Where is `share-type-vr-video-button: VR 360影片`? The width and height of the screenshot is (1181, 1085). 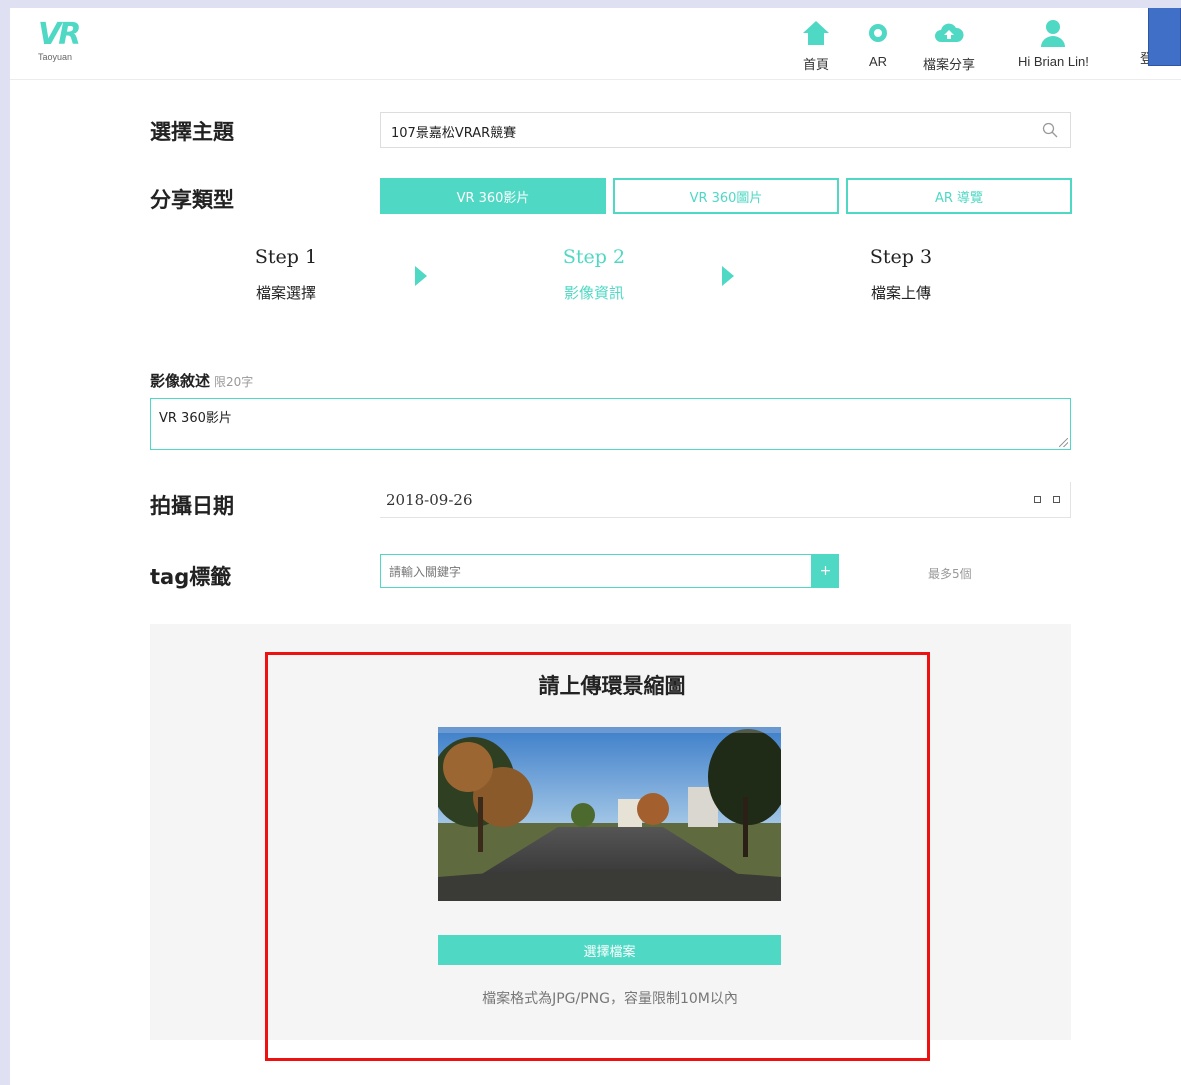 share-type-vr-video-button: VR 360影片 is located at coordinates (493, 196).